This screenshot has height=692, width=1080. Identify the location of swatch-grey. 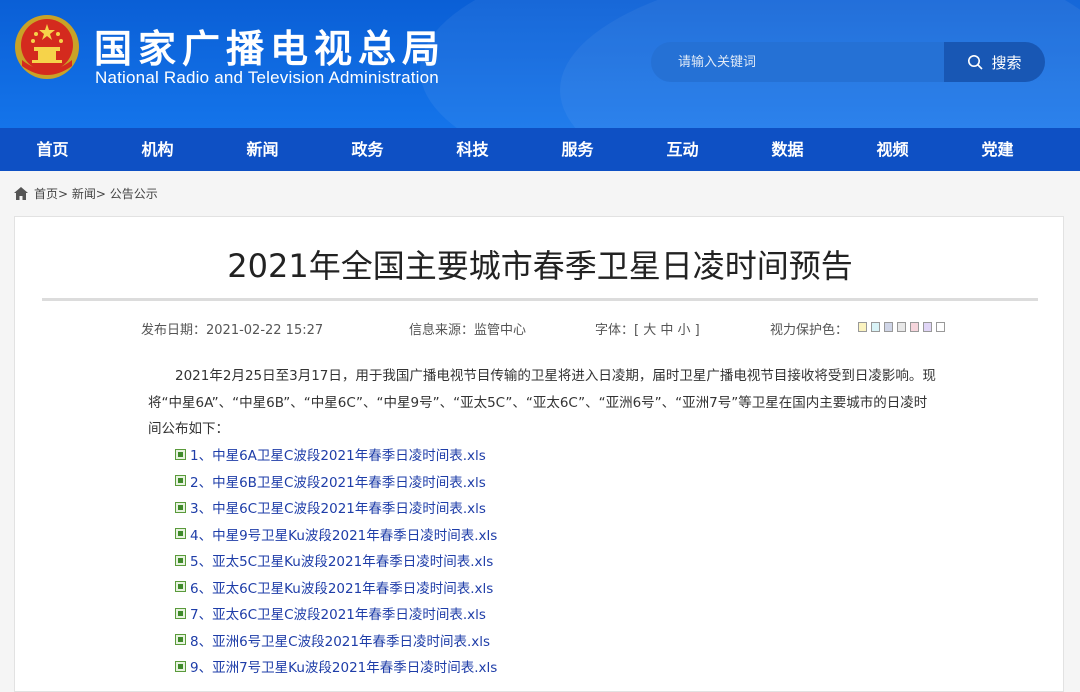
(901, 327).